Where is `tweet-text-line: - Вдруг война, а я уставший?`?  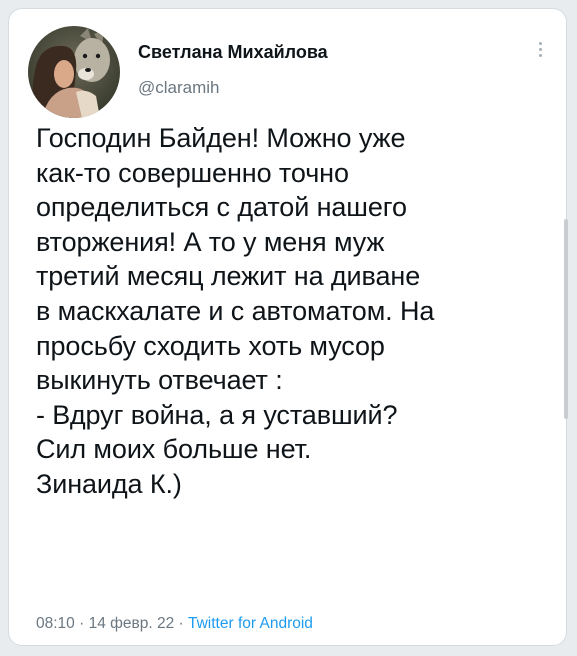 tweet-text-line: - Вдруг война, а я уставший? is located at coordinates (217, 414).